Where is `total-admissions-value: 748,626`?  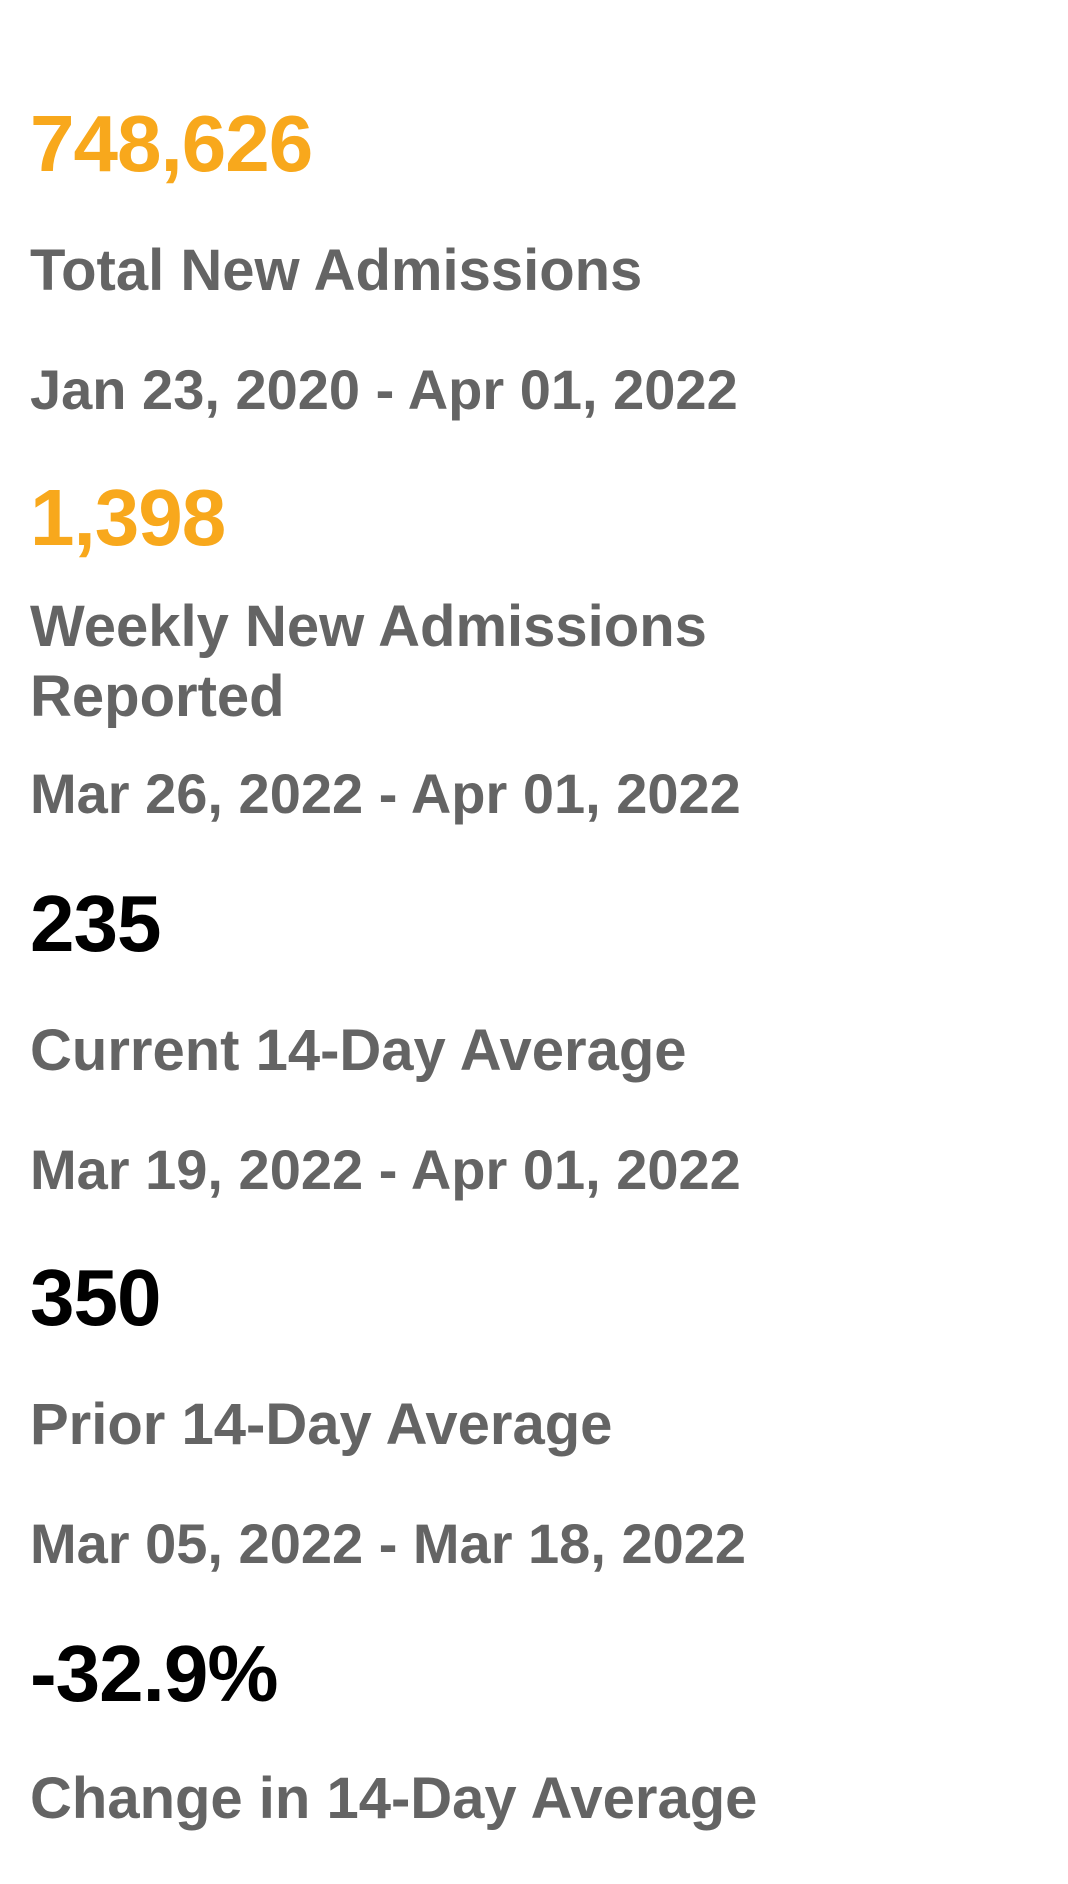 total-admissions-value: 748,626 is located at coordinates (171, 143).